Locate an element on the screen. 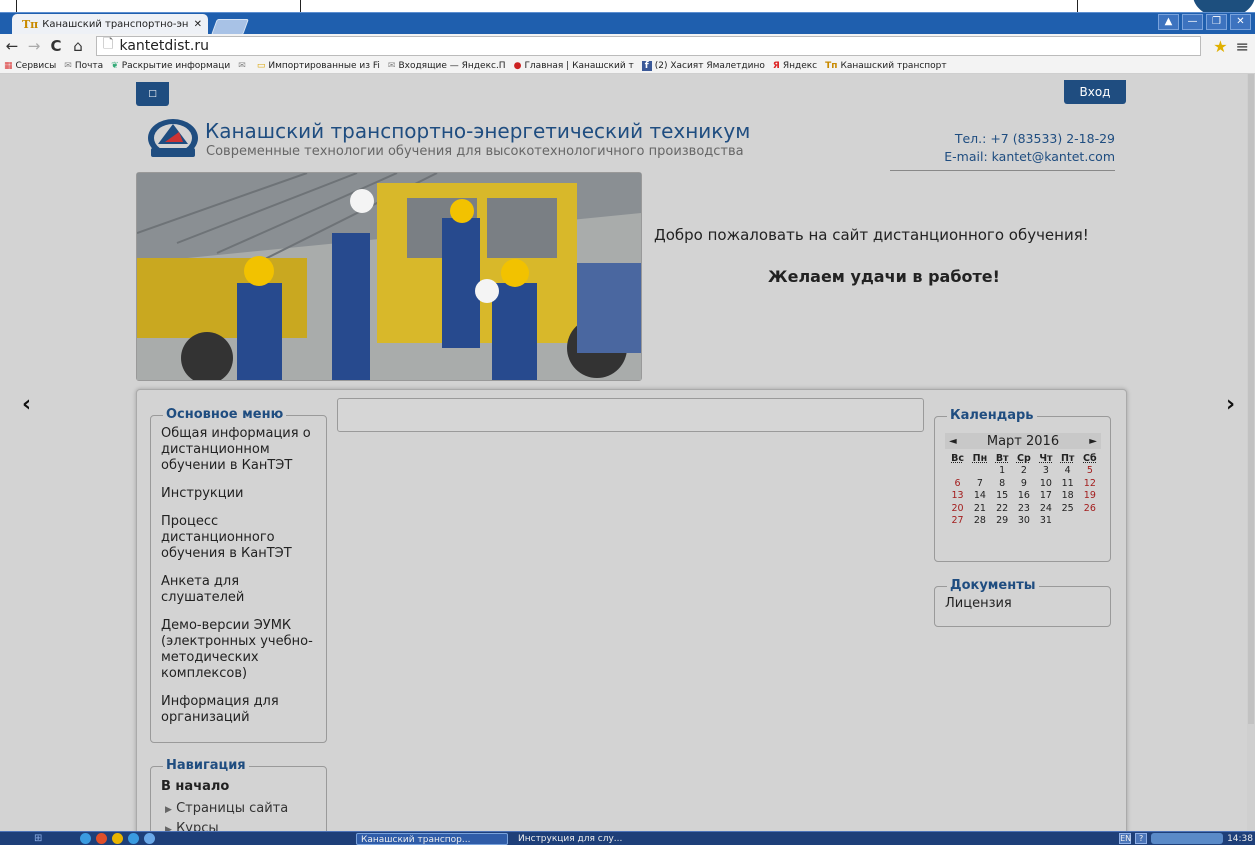 The width and height of the screenshot is (1255, 845). address-toolbar: ← → C ⌂ 🗋 kantetdist.ru ★ ≡ is located at coordinates (627, 46).